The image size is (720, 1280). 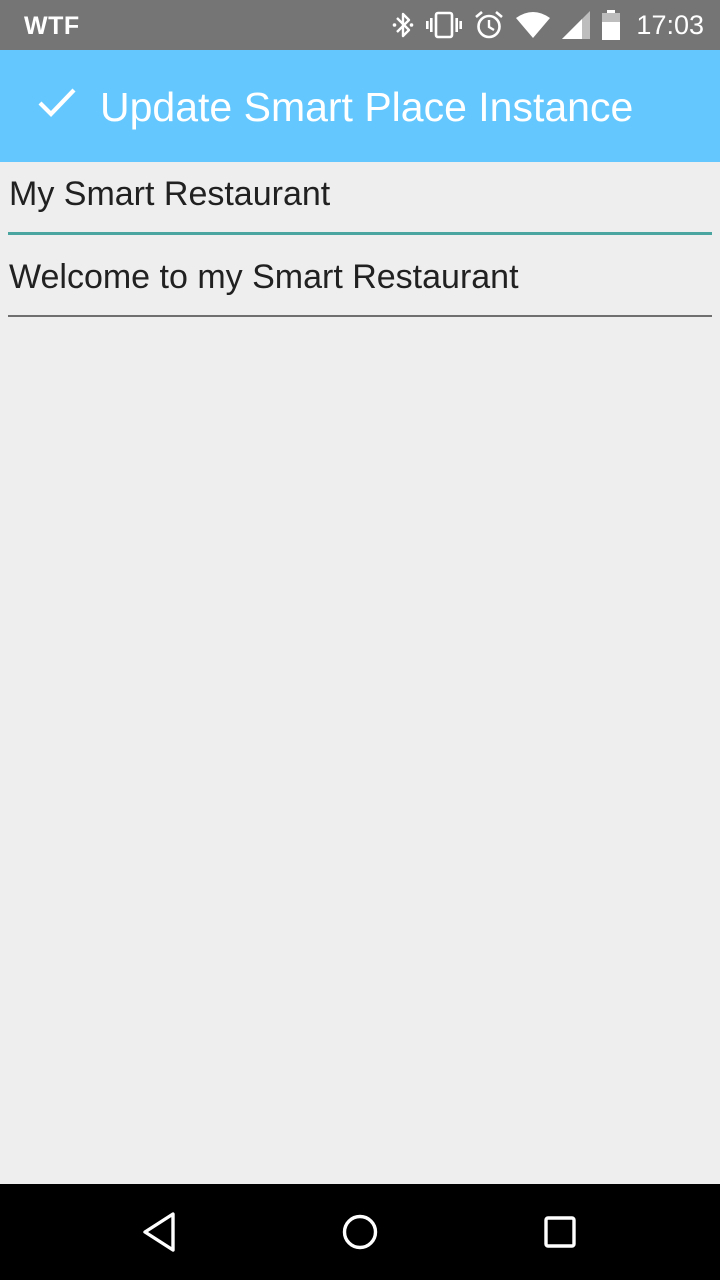 What do you see at coordinates (160, 1232) in the screenshot?
I see `back-icon` at bounding box center [160, 1232].